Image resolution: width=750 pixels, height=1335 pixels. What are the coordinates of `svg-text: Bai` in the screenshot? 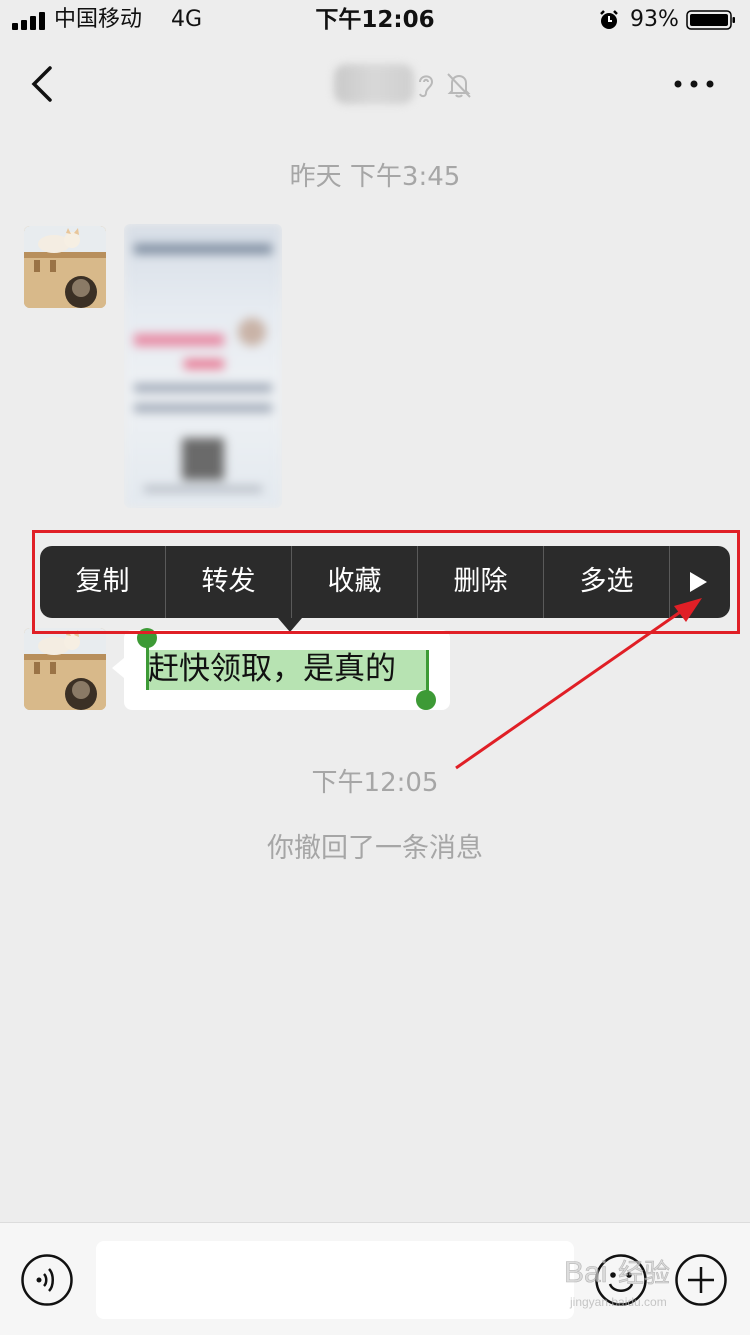 It's located at (585, 1272).